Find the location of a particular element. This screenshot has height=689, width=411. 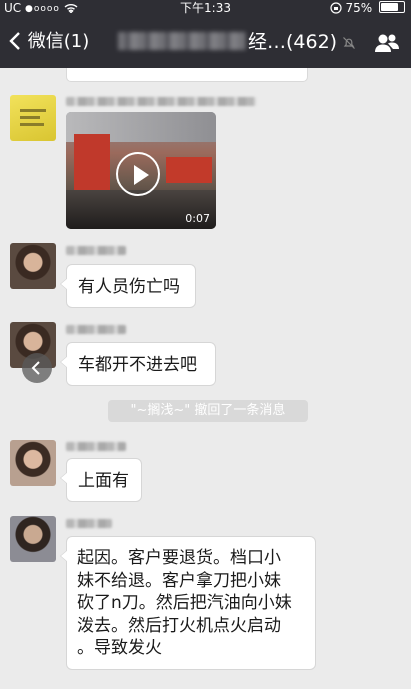

previous-message-bubble is located at coordinates (187, 75).